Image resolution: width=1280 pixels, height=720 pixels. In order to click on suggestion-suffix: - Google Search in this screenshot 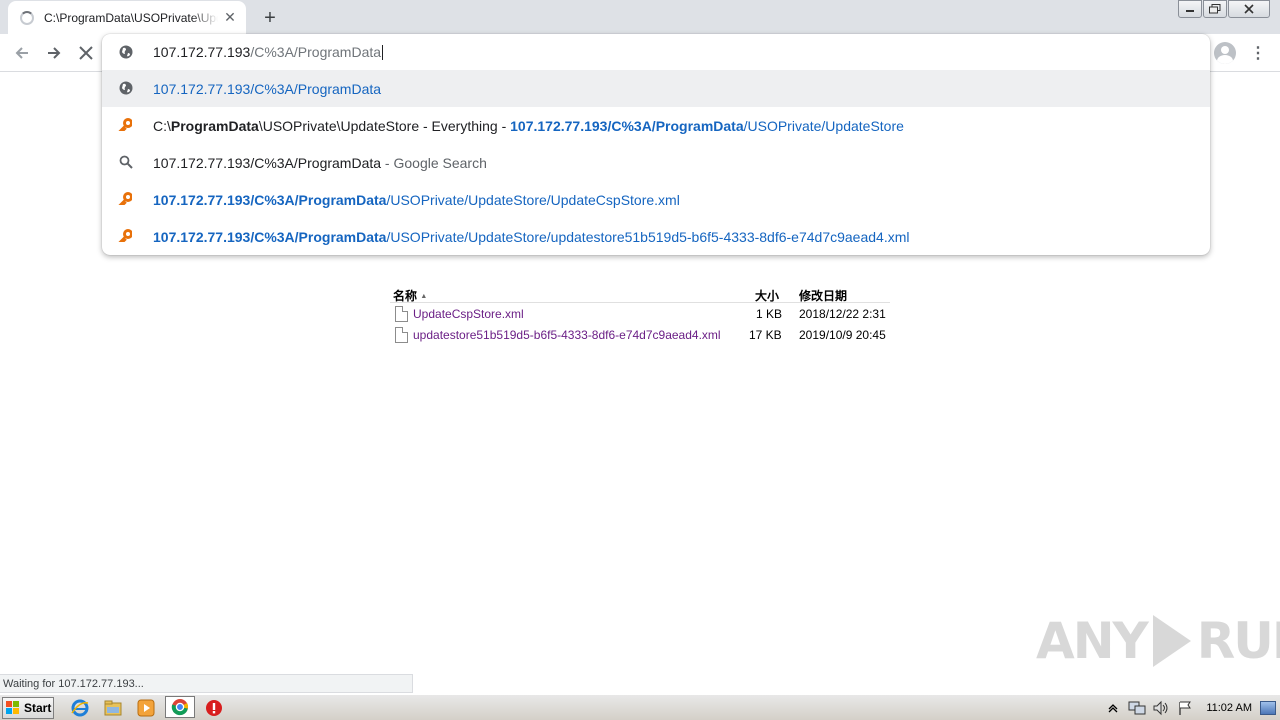, I will do `click(434, 162)`.